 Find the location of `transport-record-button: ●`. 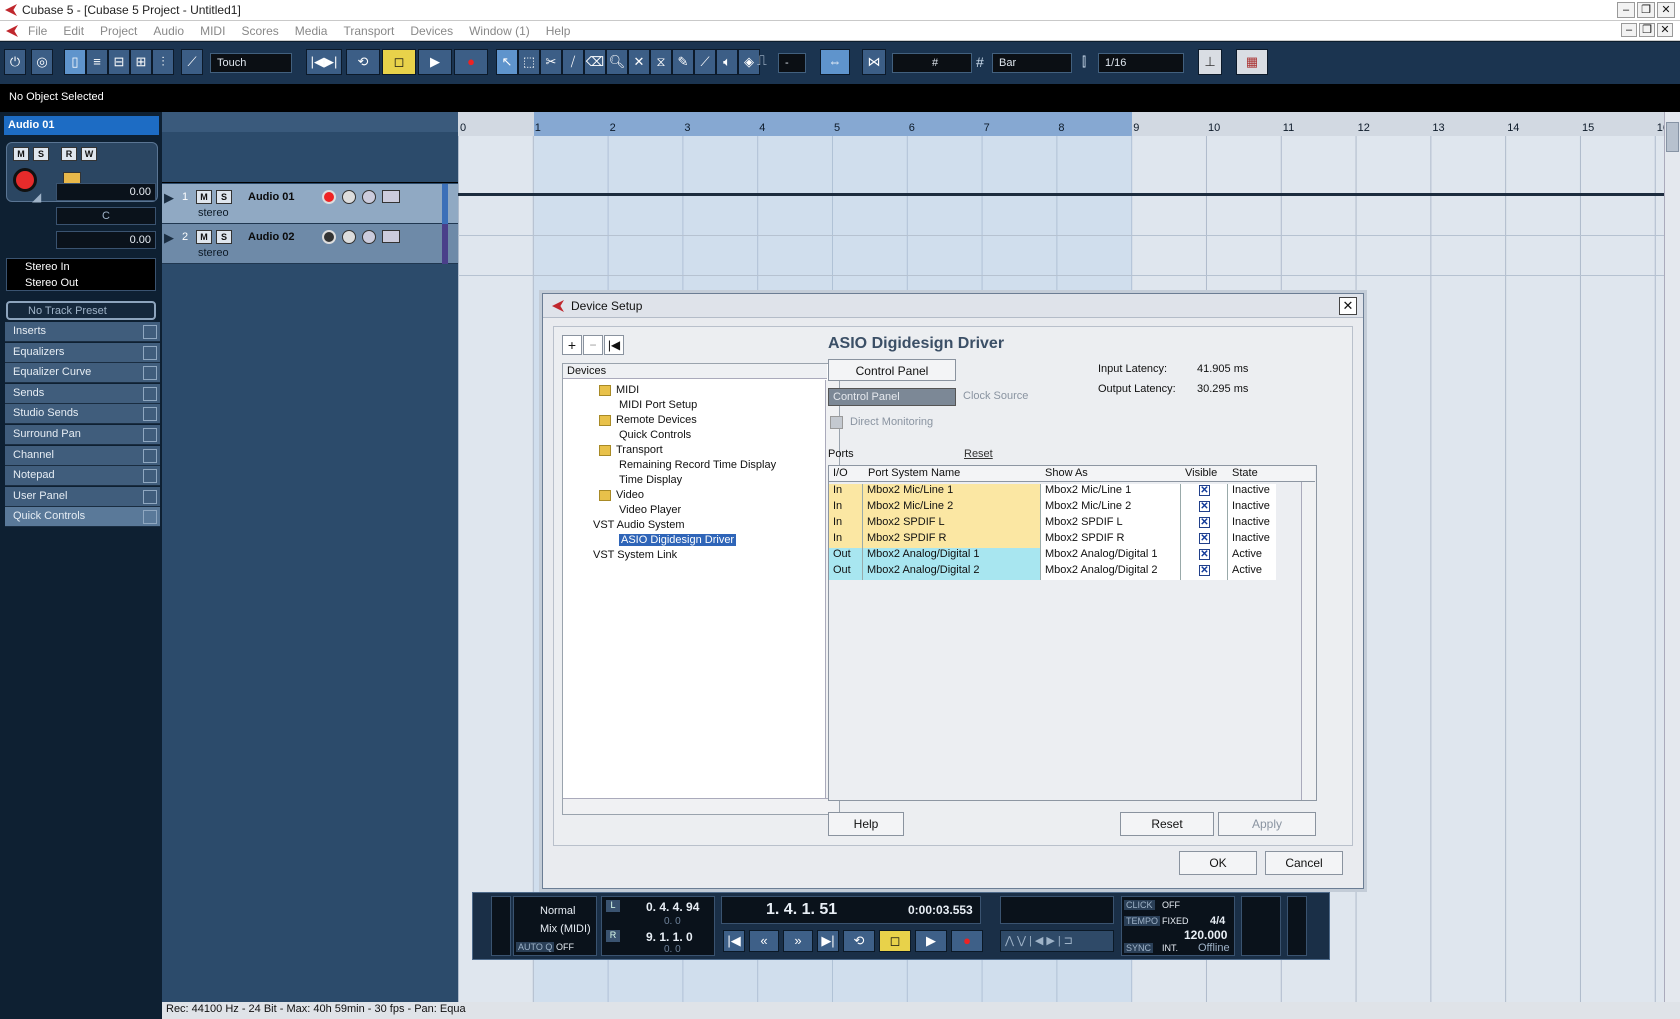

transport-record-button: ● is located at coordinates (967, 941).